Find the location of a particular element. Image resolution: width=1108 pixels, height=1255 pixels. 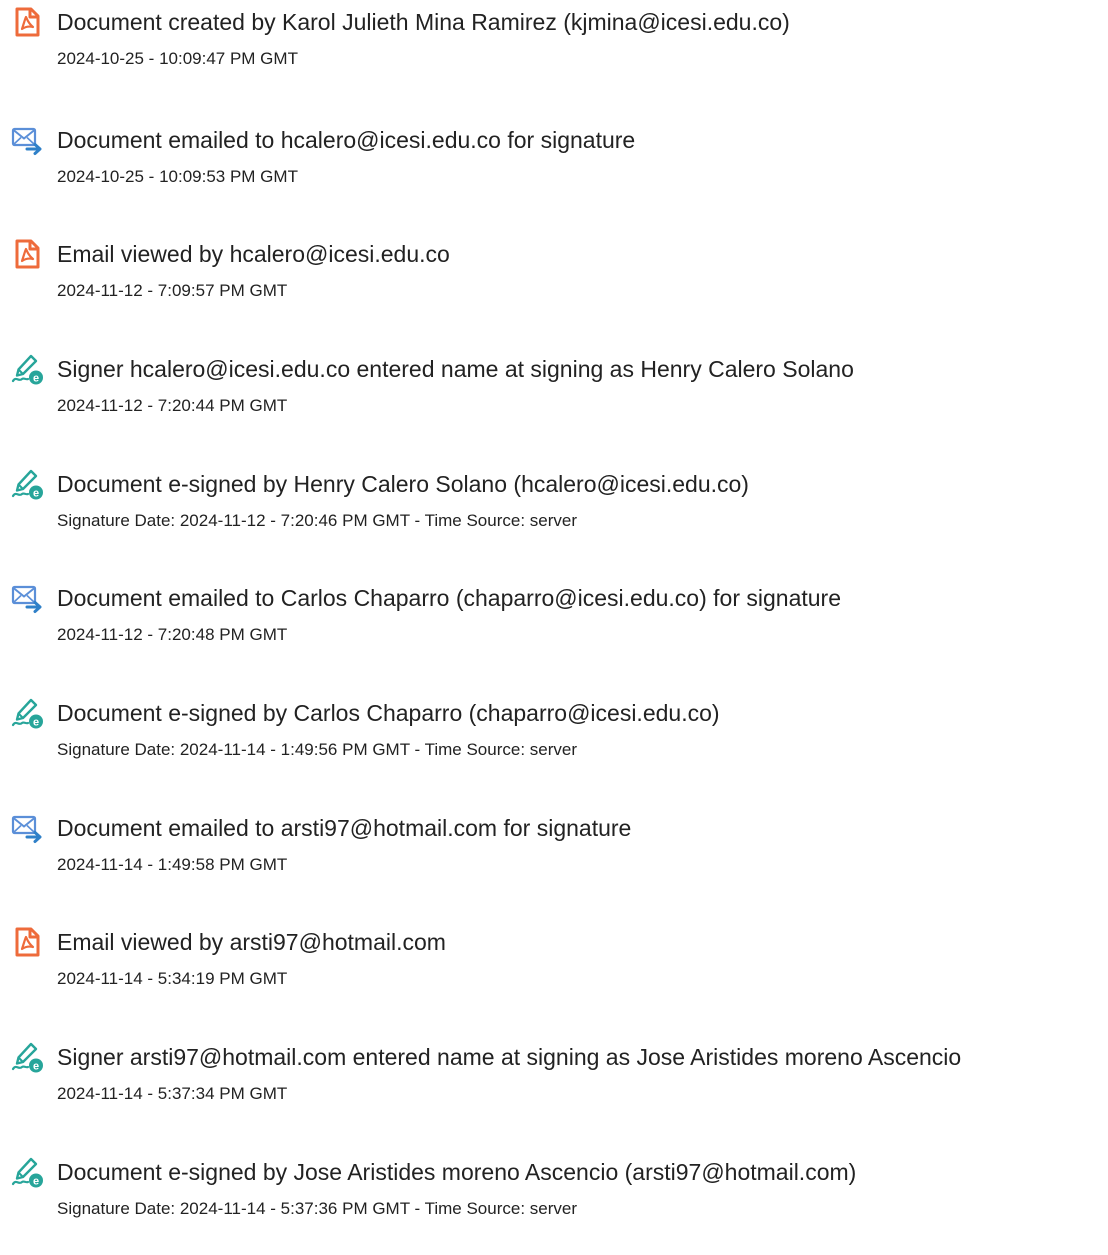

event-timestamp: 2024-11-14 - 5:34:19 PM GMT is located at coordinates (172, 978).